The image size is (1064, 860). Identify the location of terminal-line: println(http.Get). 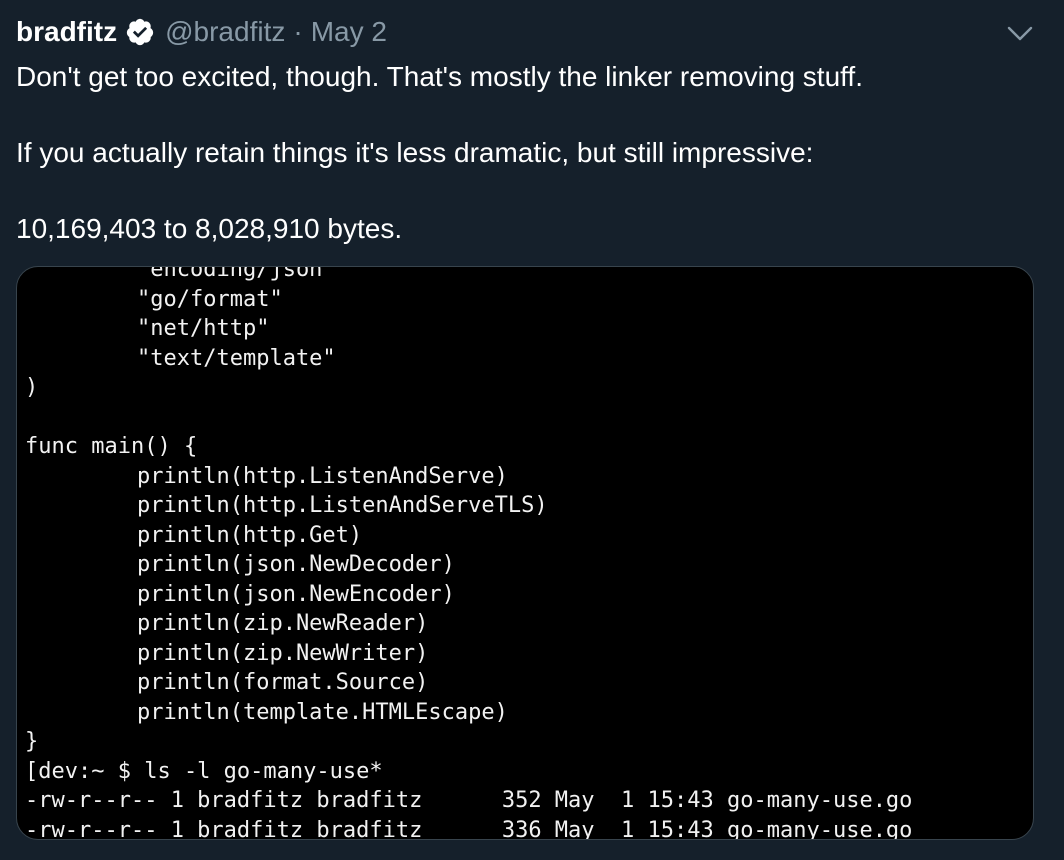
(468, 536).